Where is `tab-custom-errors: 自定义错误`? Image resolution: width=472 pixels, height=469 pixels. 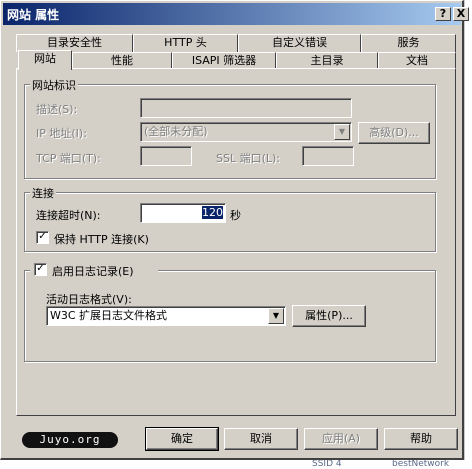
tab-custom-errors: 自定义错误 is located at coordinates (299, 43).